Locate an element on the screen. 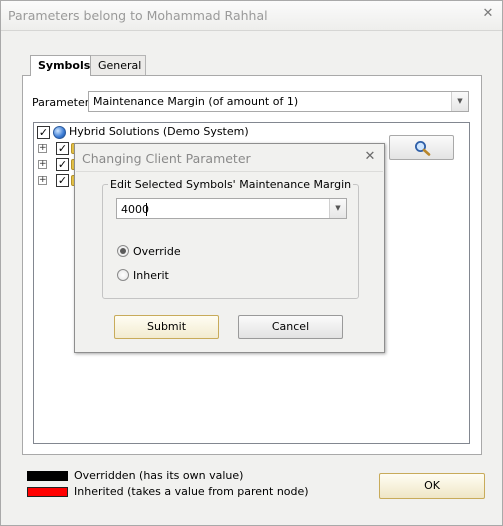 This screenshot has height=526, width=503. tree-root-checkbox: ✓ is located at coordinates (43, 132).